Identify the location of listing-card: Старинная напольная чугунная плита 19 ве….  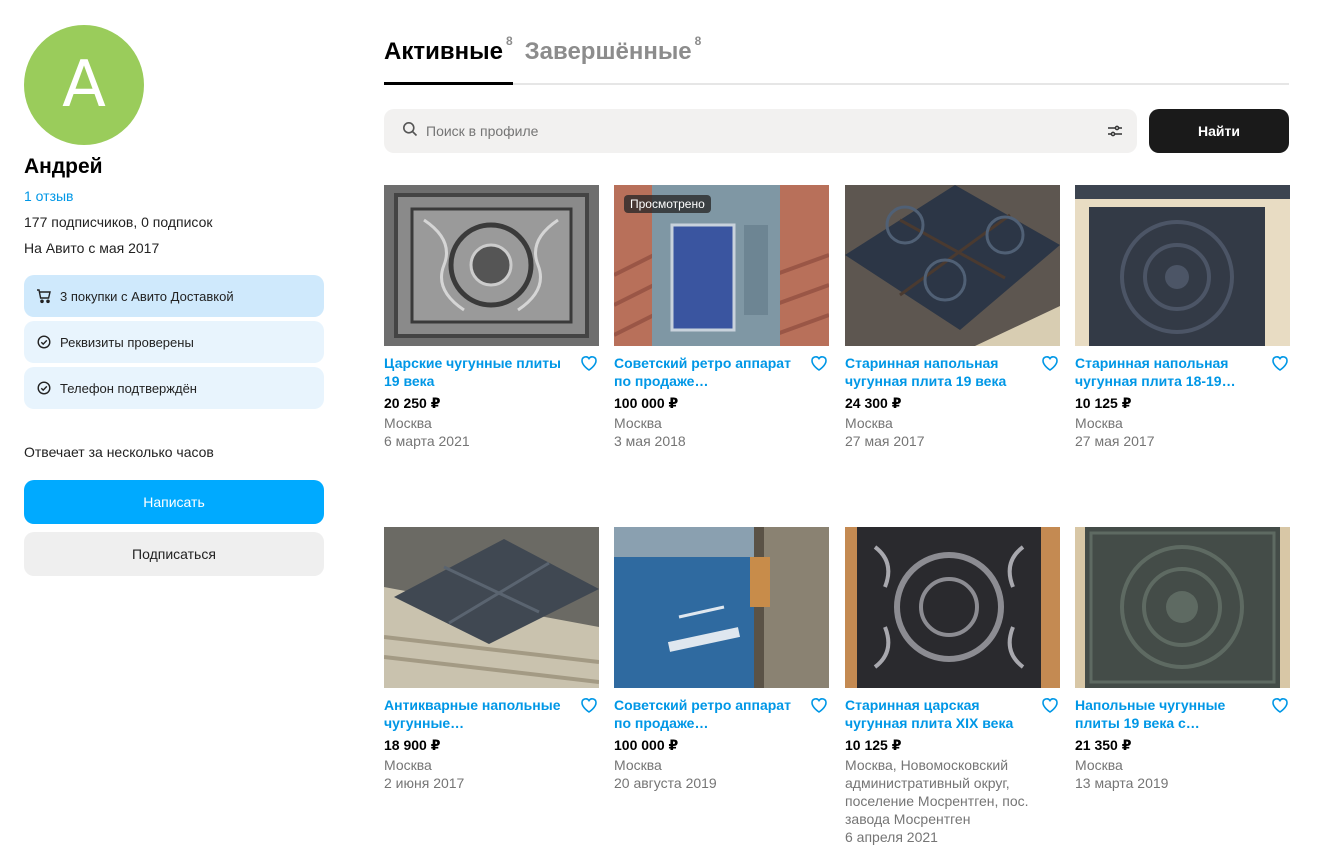
(952, 317).